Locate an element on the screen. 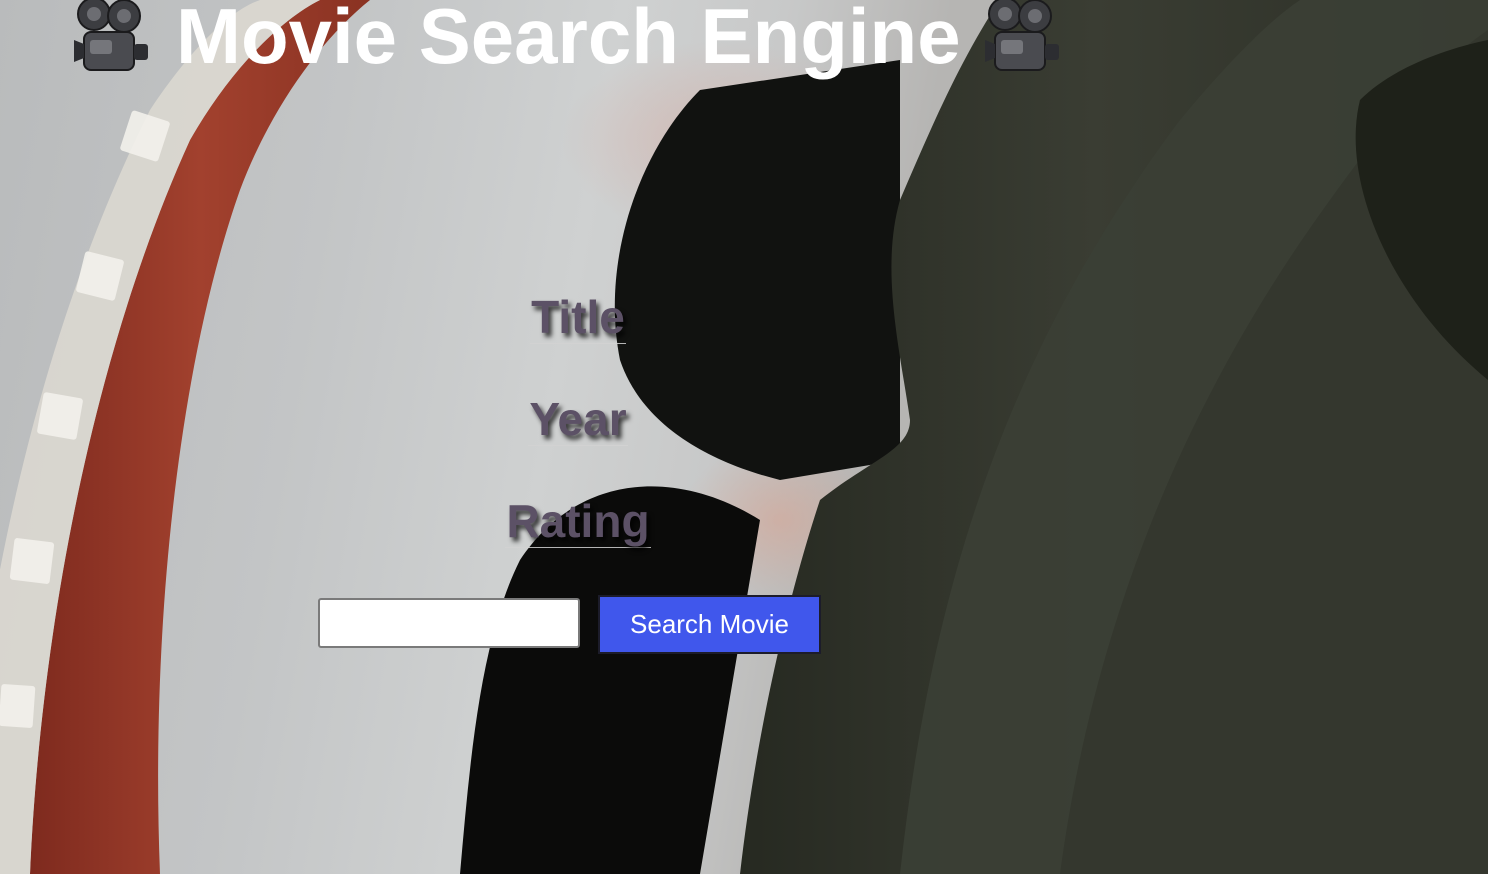 The image size is (1488, 874). page-title: Movie Search Engine is located at coordinates (567, 43).